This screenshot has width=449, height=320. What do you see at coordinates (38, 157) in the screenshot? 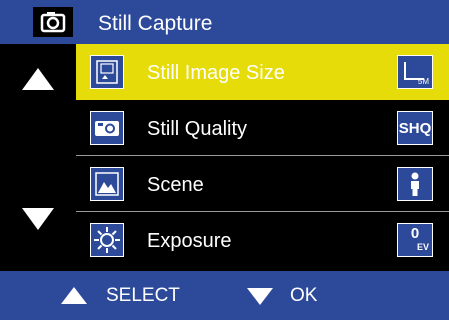
I see `scroll-nav` at bounding box center [38, 157].